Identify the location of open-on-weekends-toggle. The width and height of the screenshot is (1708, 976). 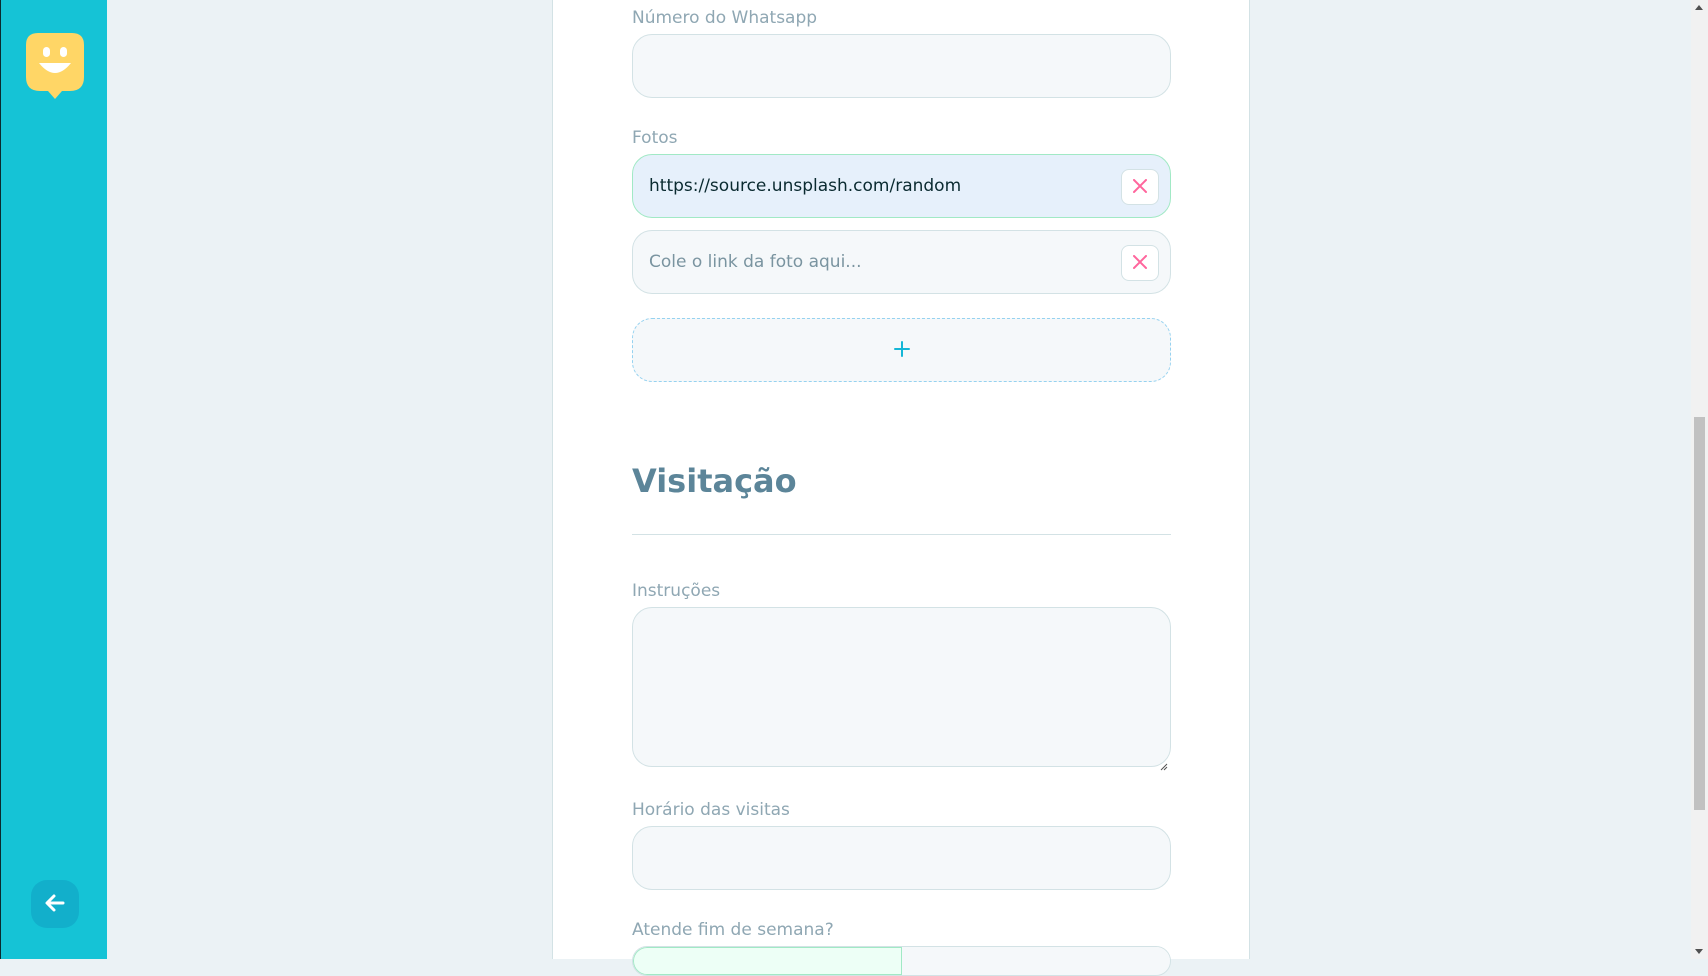
(901, 961).